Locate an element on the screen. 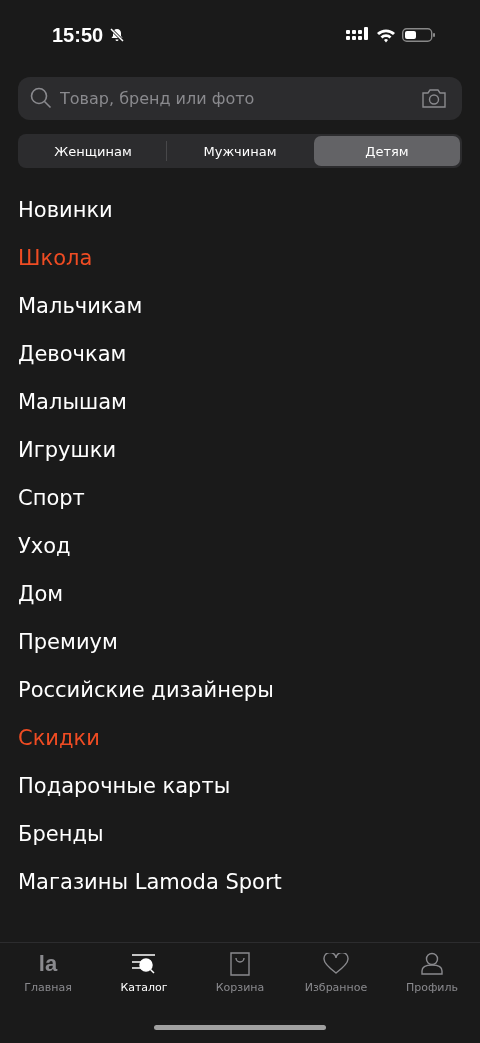  segment-tab: Детям is located at coordinates (387, 151).